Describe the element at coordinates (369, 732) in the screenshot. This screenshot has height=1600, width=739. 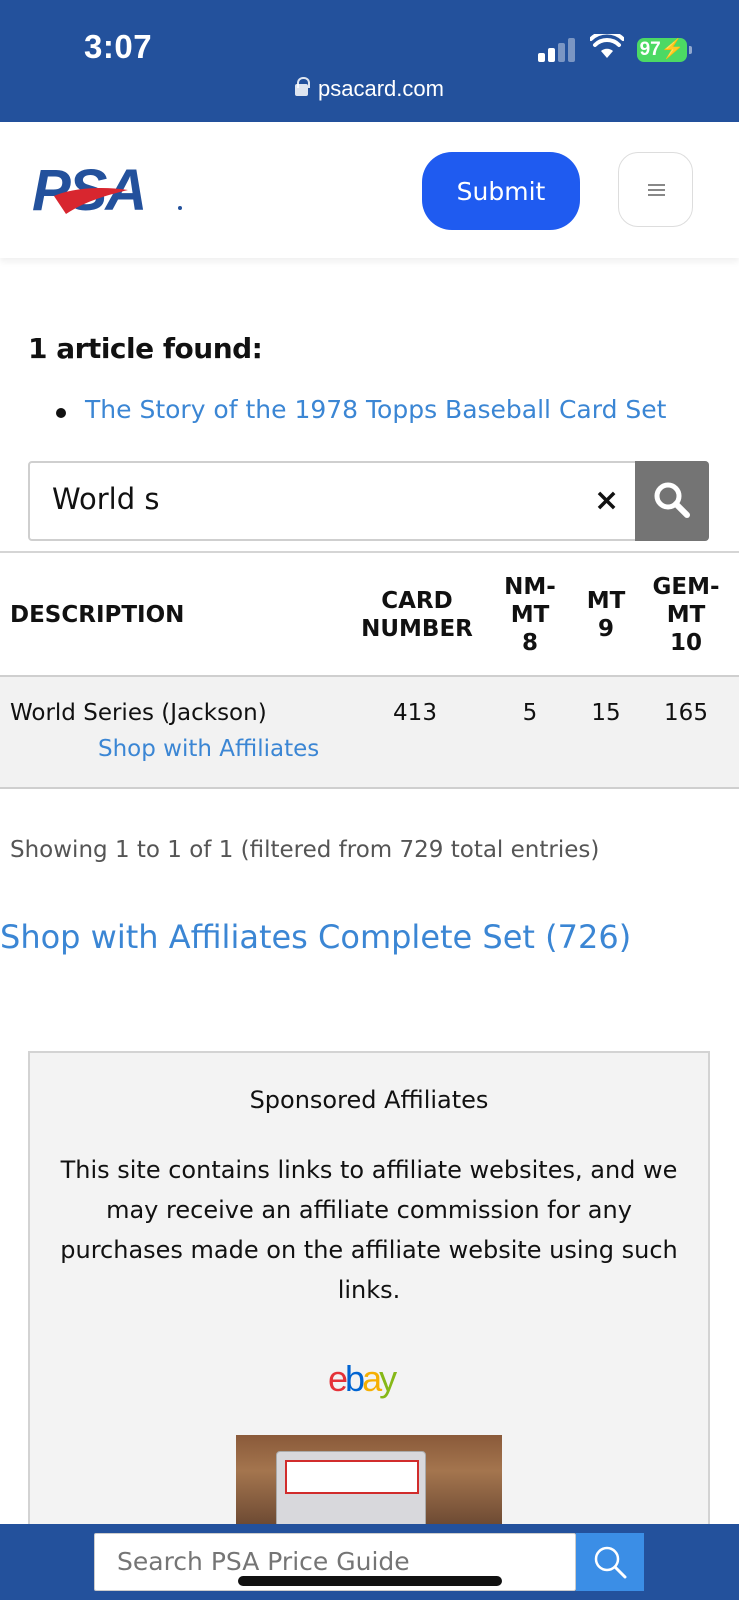
I see `table-row` at that location.